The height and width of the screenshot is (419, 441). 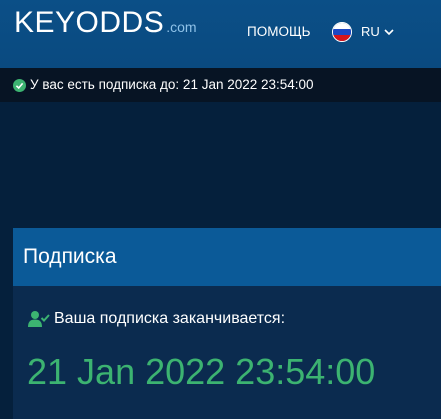 I want to click on logo-text: KEYODDS, so click(x=89, y=22).